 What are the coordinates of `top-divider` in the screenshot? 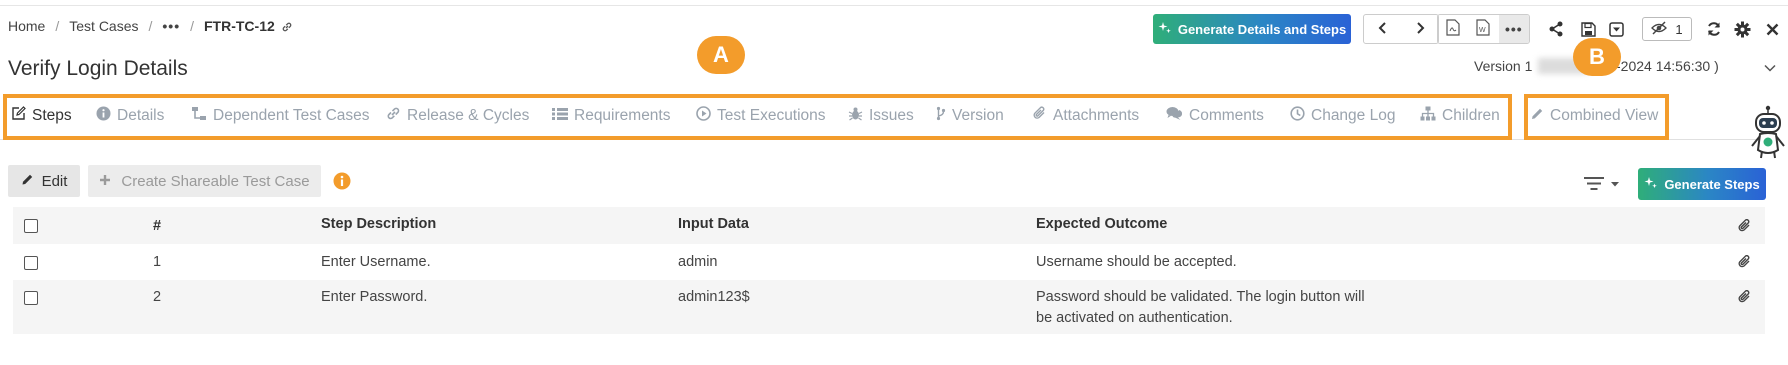 It's located at (894, 5).